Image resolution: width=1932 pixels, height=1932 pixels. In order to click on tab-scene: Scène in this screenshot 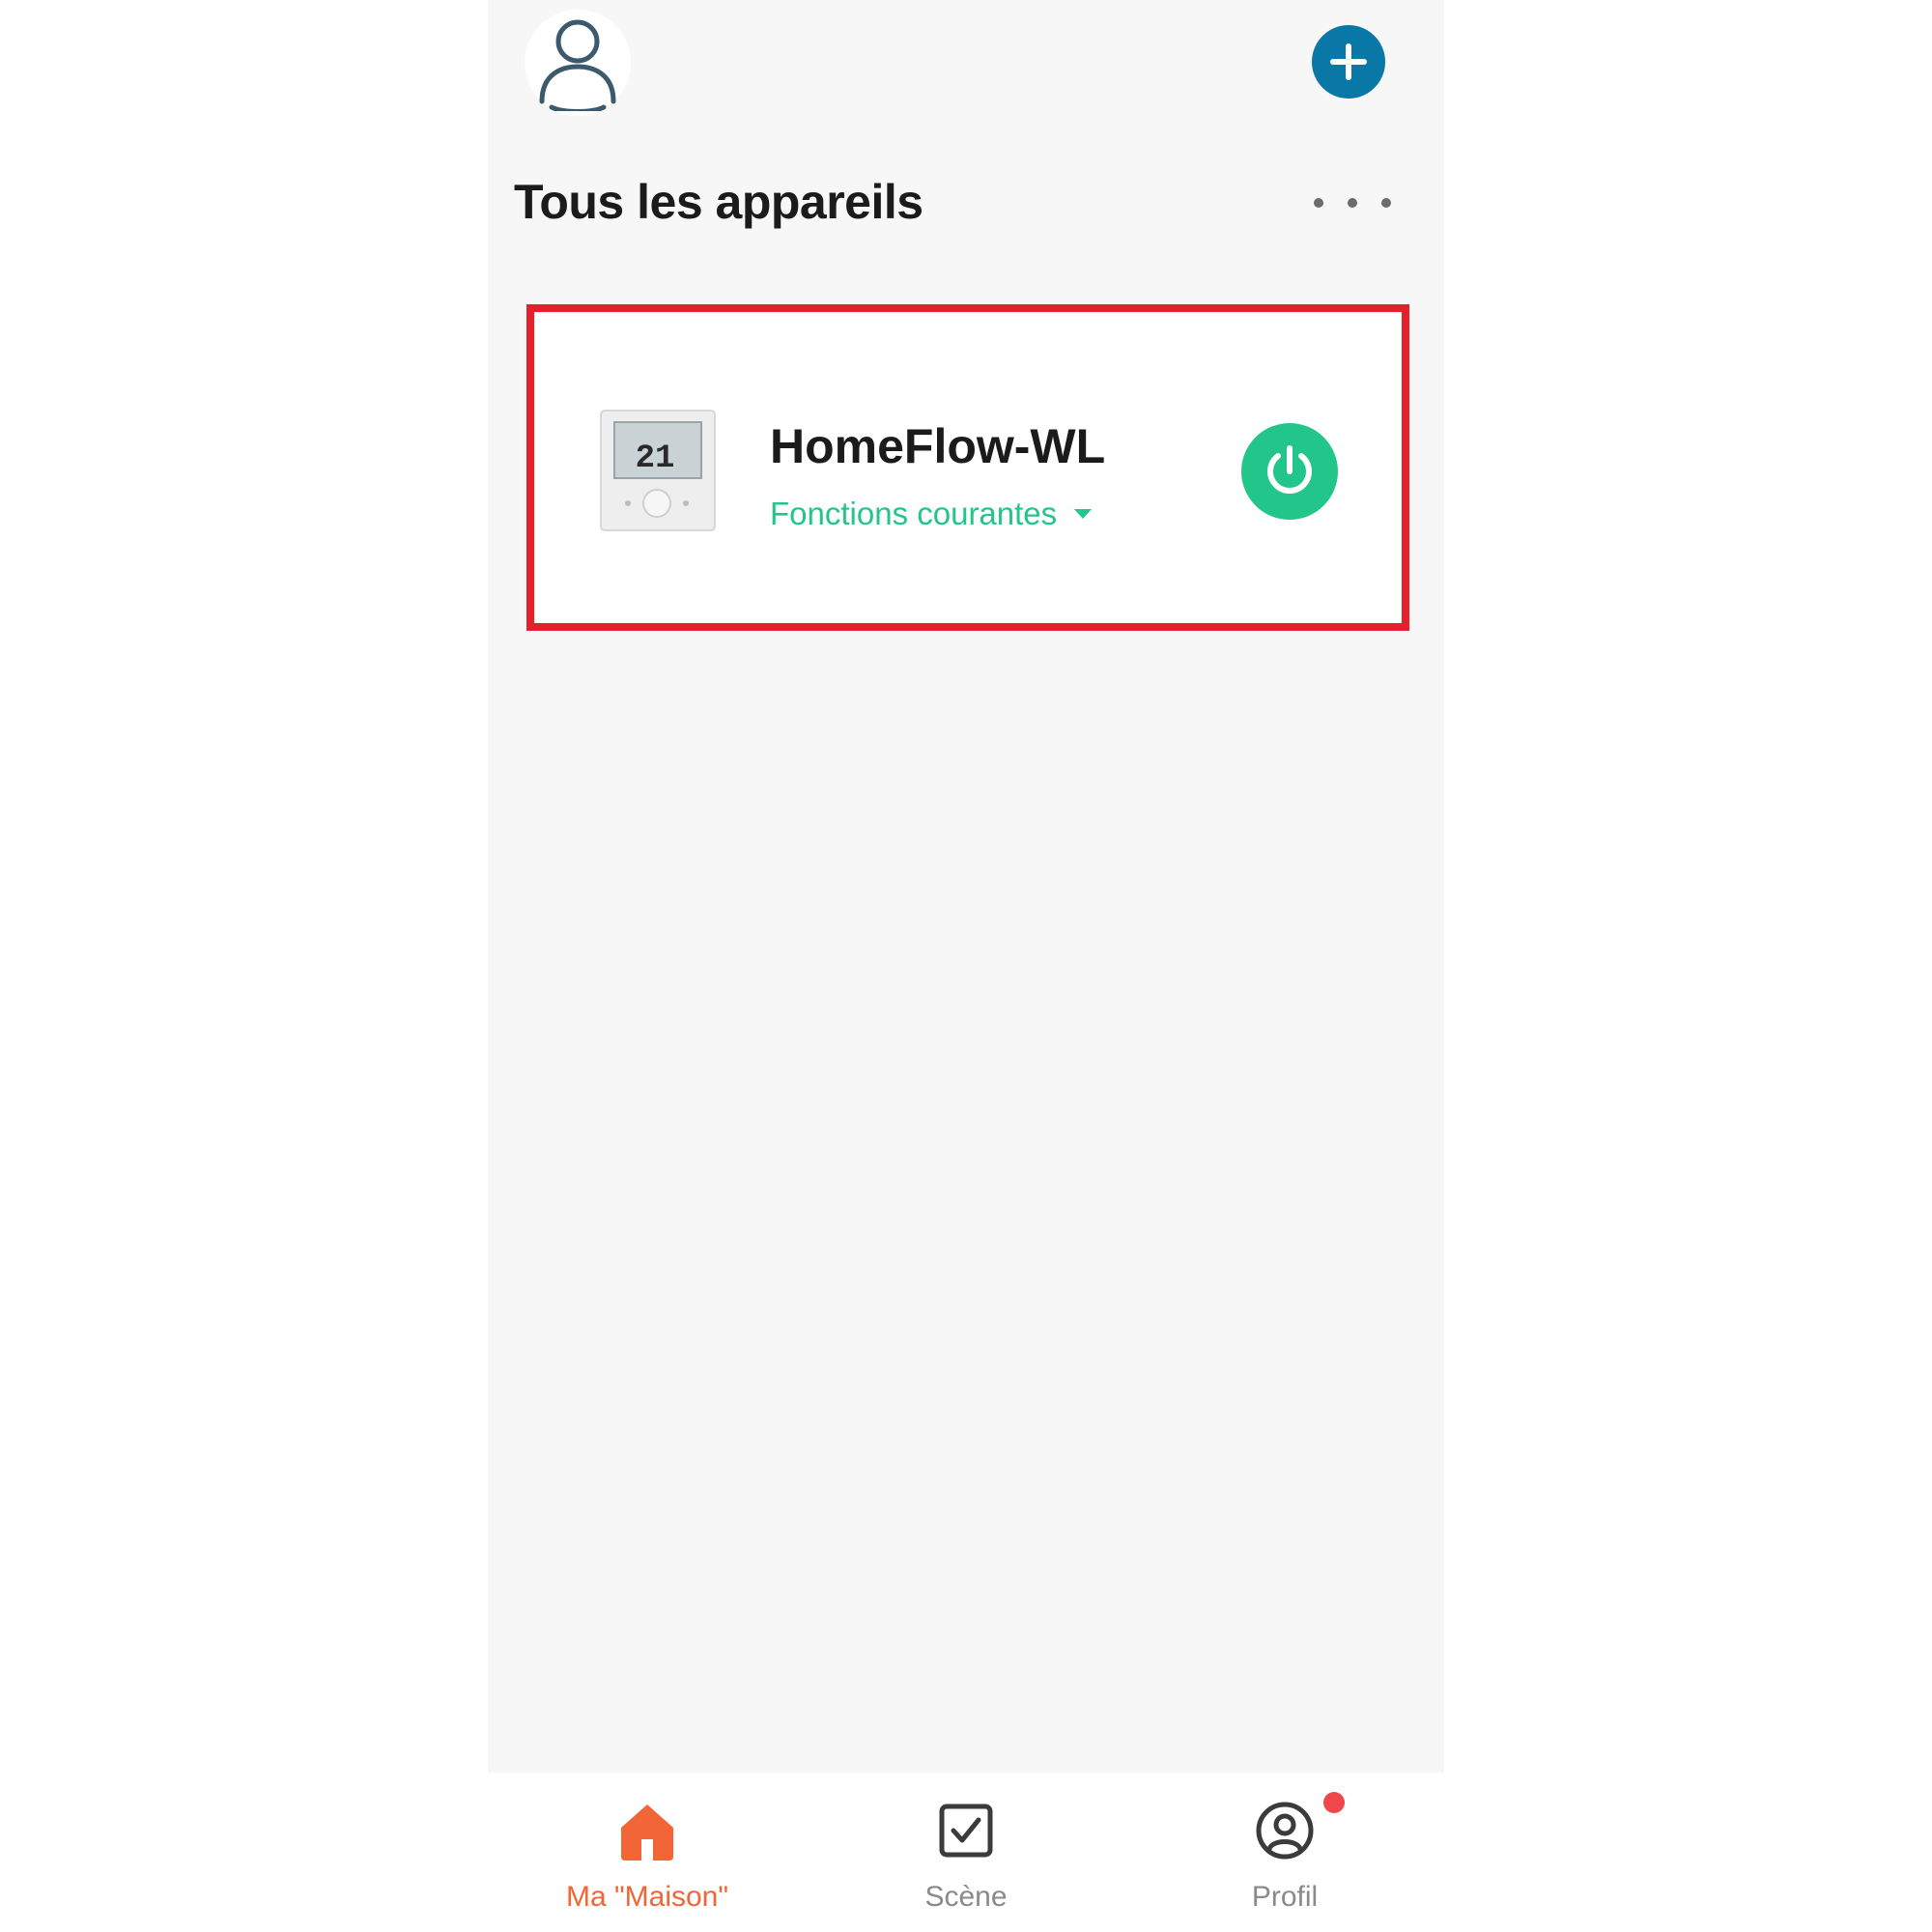, I will do `click(966, 1852)`.